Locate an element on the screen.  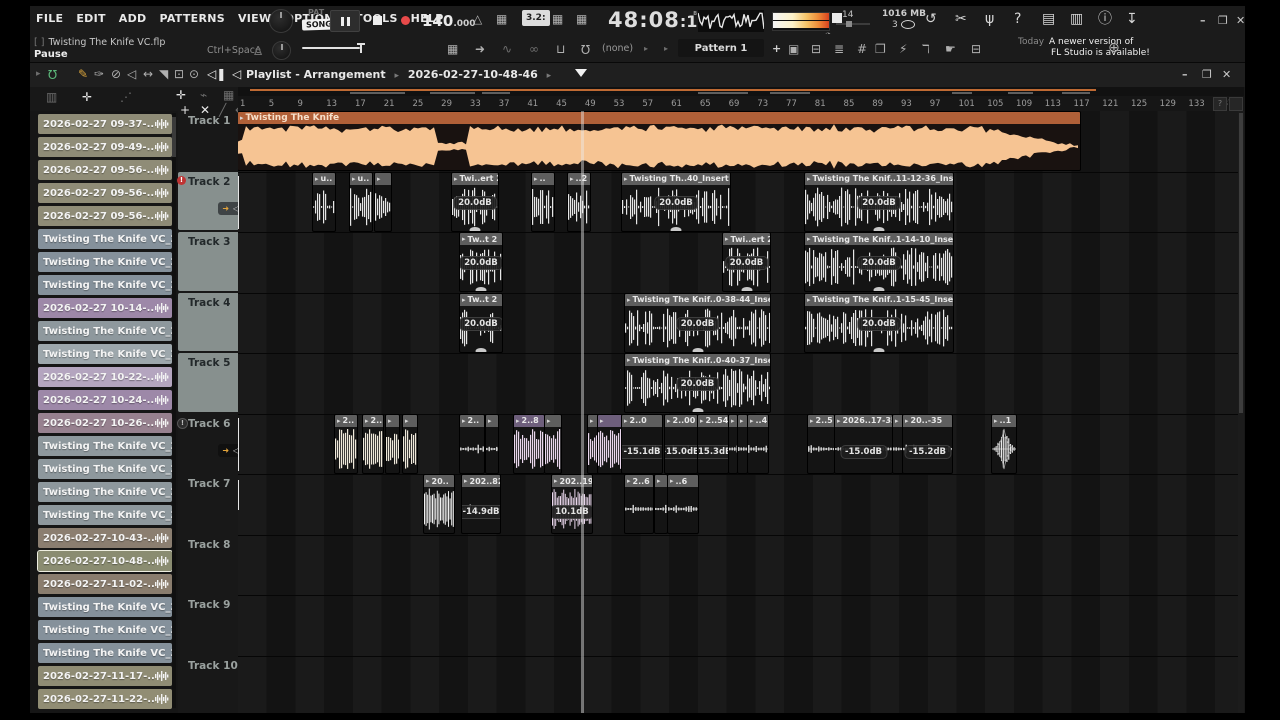
minimize-button: – is located at coordinates (1203, 20).